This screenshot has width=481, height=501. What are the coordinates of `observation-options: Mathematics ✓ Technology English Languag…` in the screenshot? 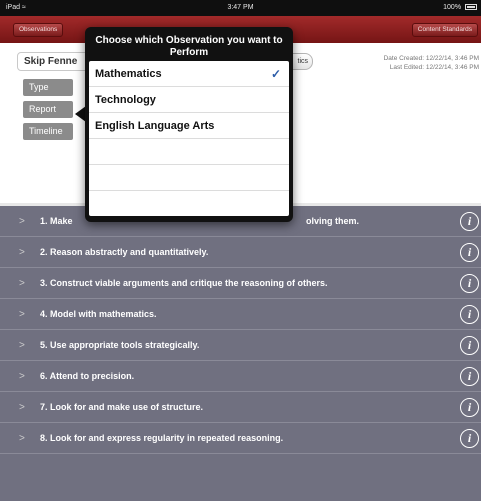 It's located at (189, 138).